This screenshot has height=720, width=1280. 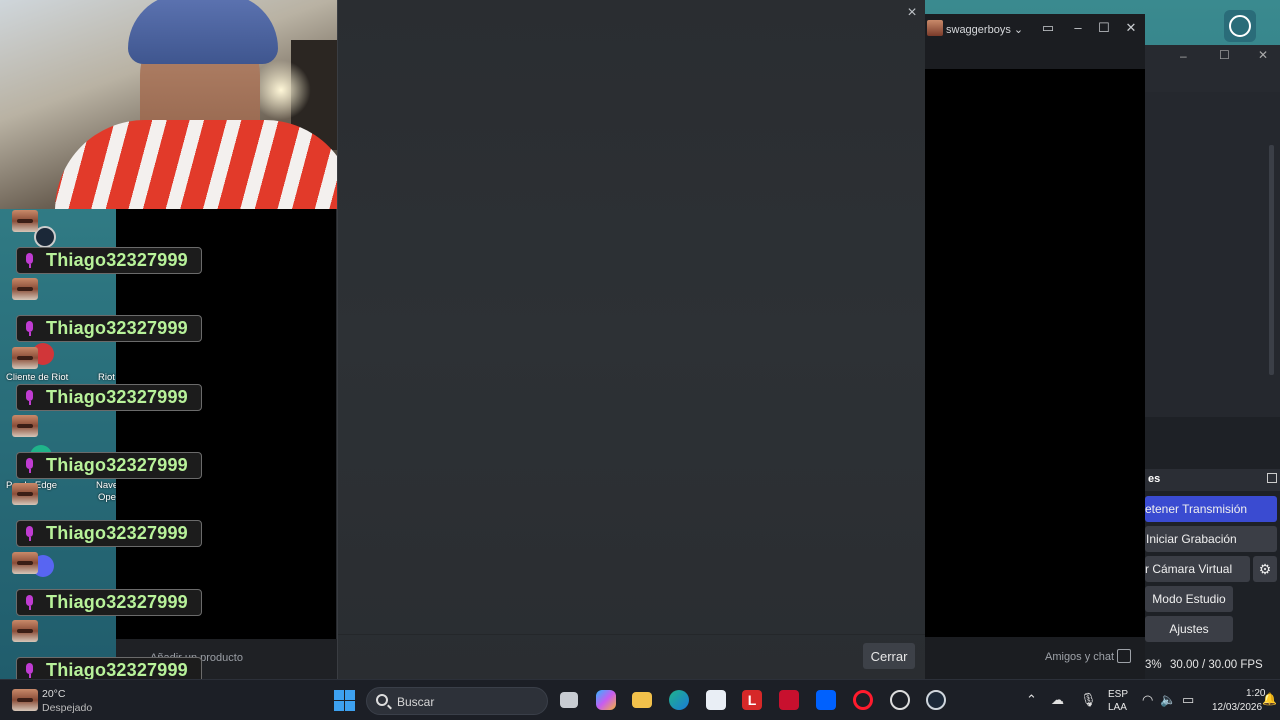 I want to click on settings-label: Ajustes, so click(x=1189, y=629).